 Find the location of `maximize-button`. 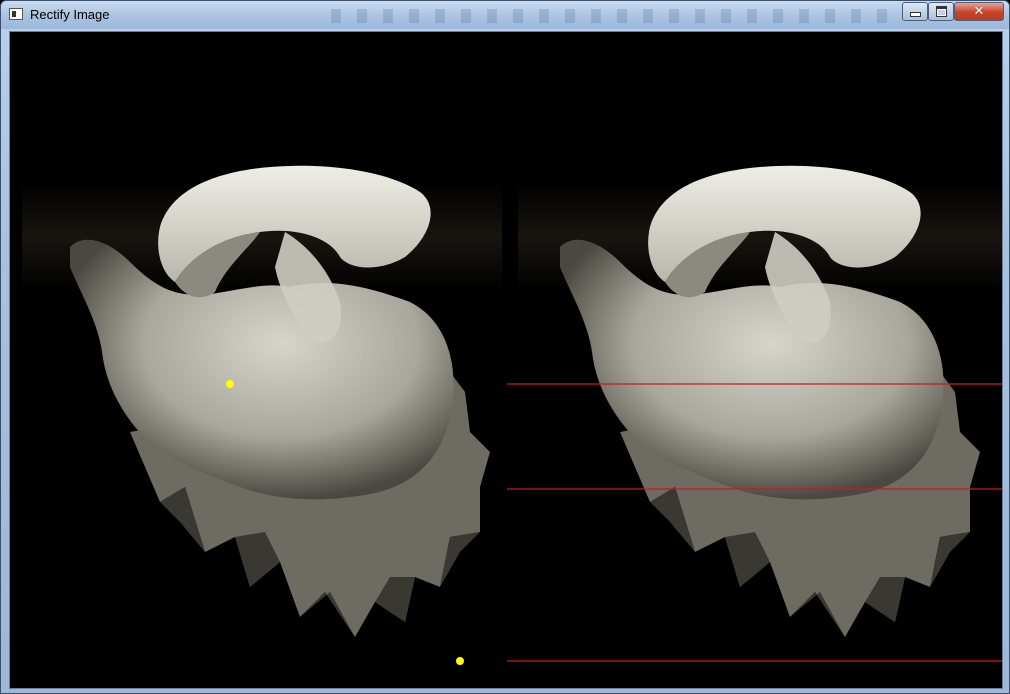

maximize-button is located at coordinates (941, 11).